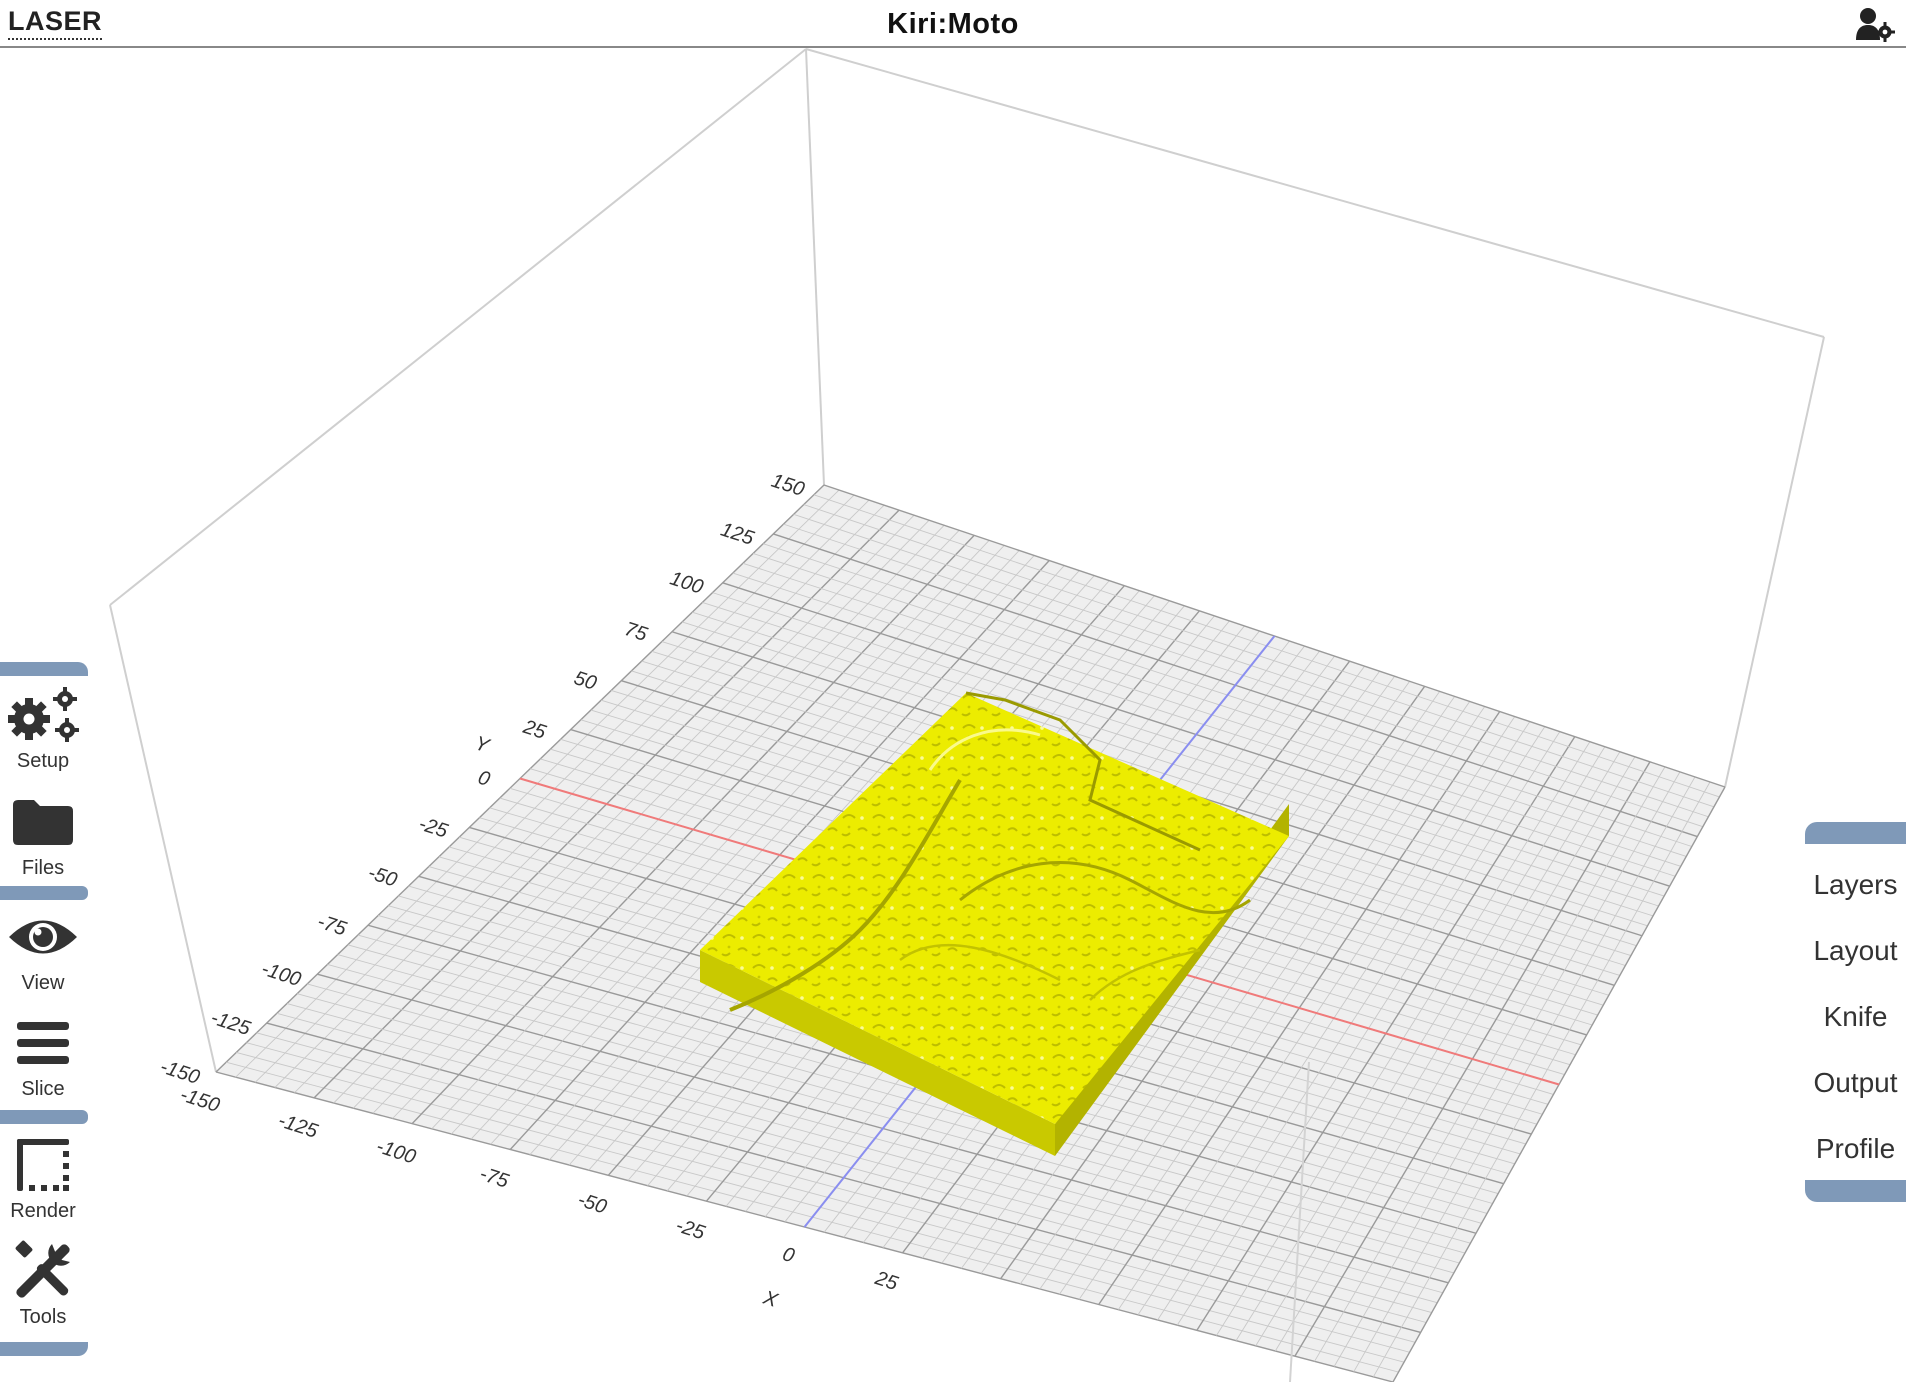 This screenshot has width=1906, height=1382. I want to click on x-tick-label: 25, so click(887, 1281).